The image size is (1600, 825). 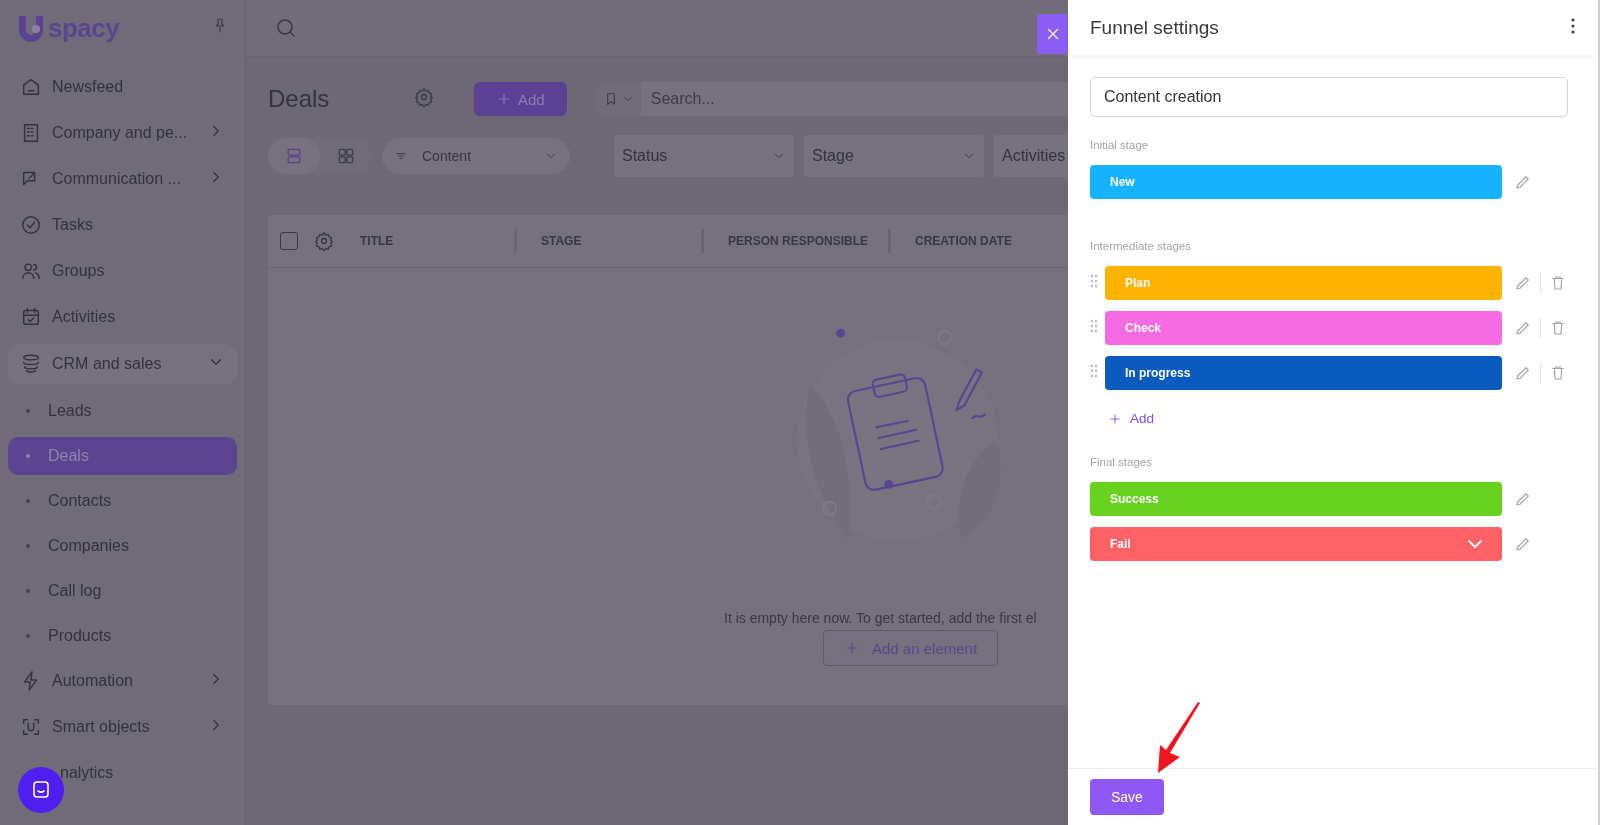 I want to click on database-icon, so click(x=31, y=364).